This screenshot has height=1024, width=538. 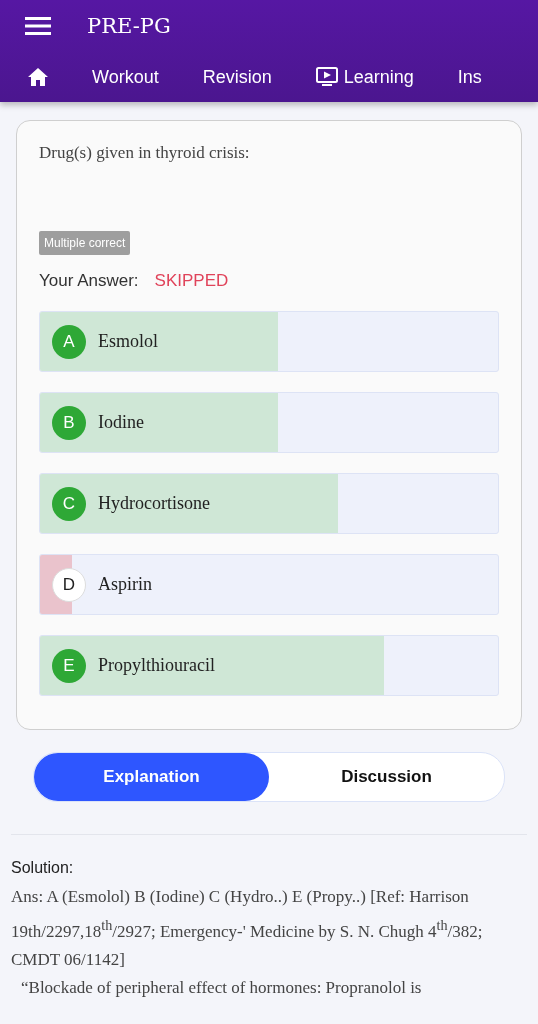 I want to click on segment-tab: Discussion, so click(x=386, y=777).